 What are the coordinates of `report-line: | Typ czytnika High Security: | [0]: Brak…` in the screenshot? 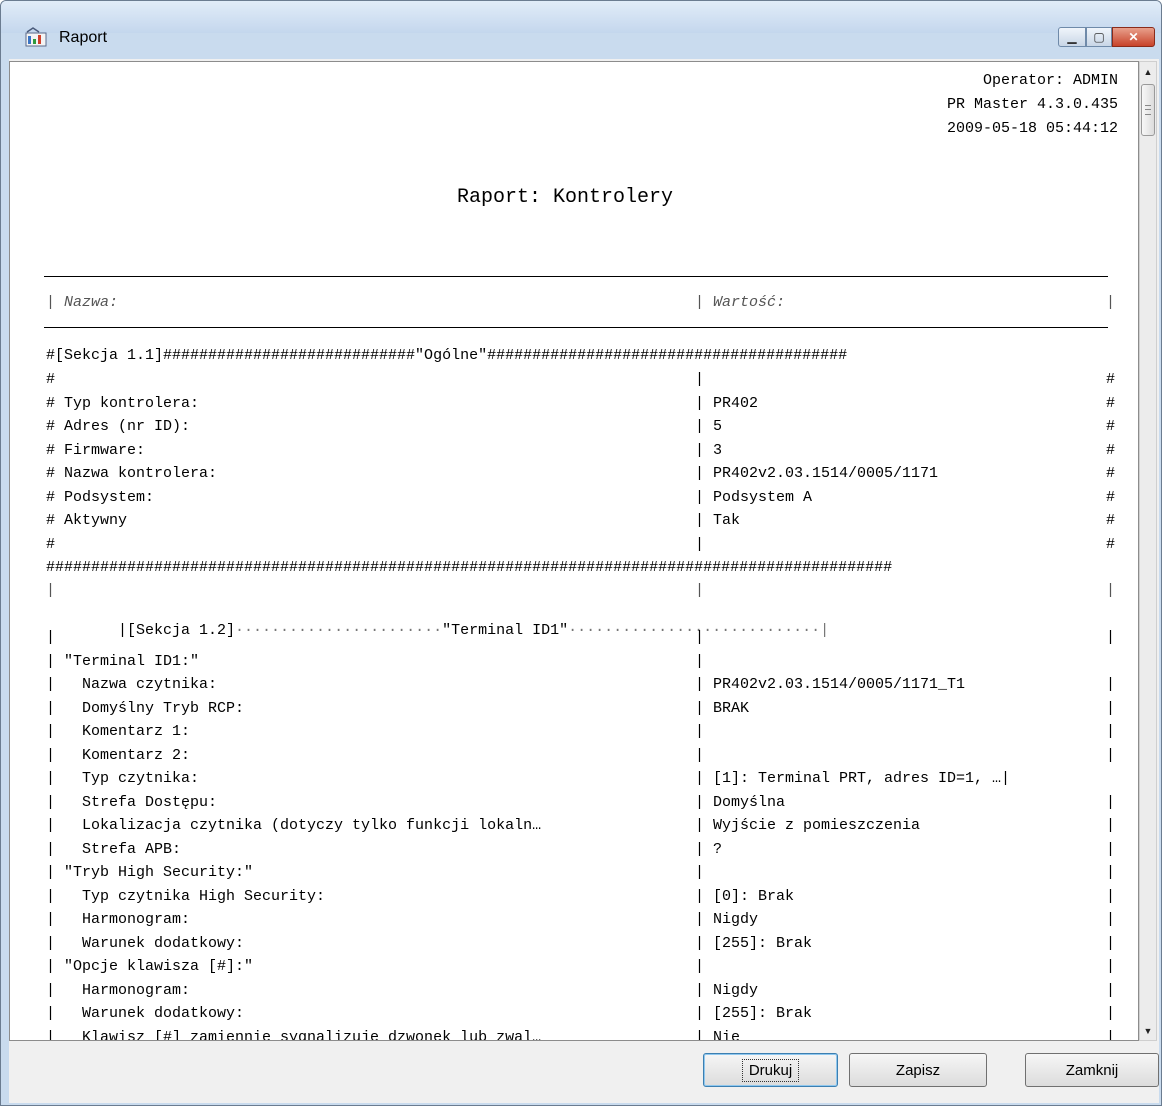 It's located at (580, 898).